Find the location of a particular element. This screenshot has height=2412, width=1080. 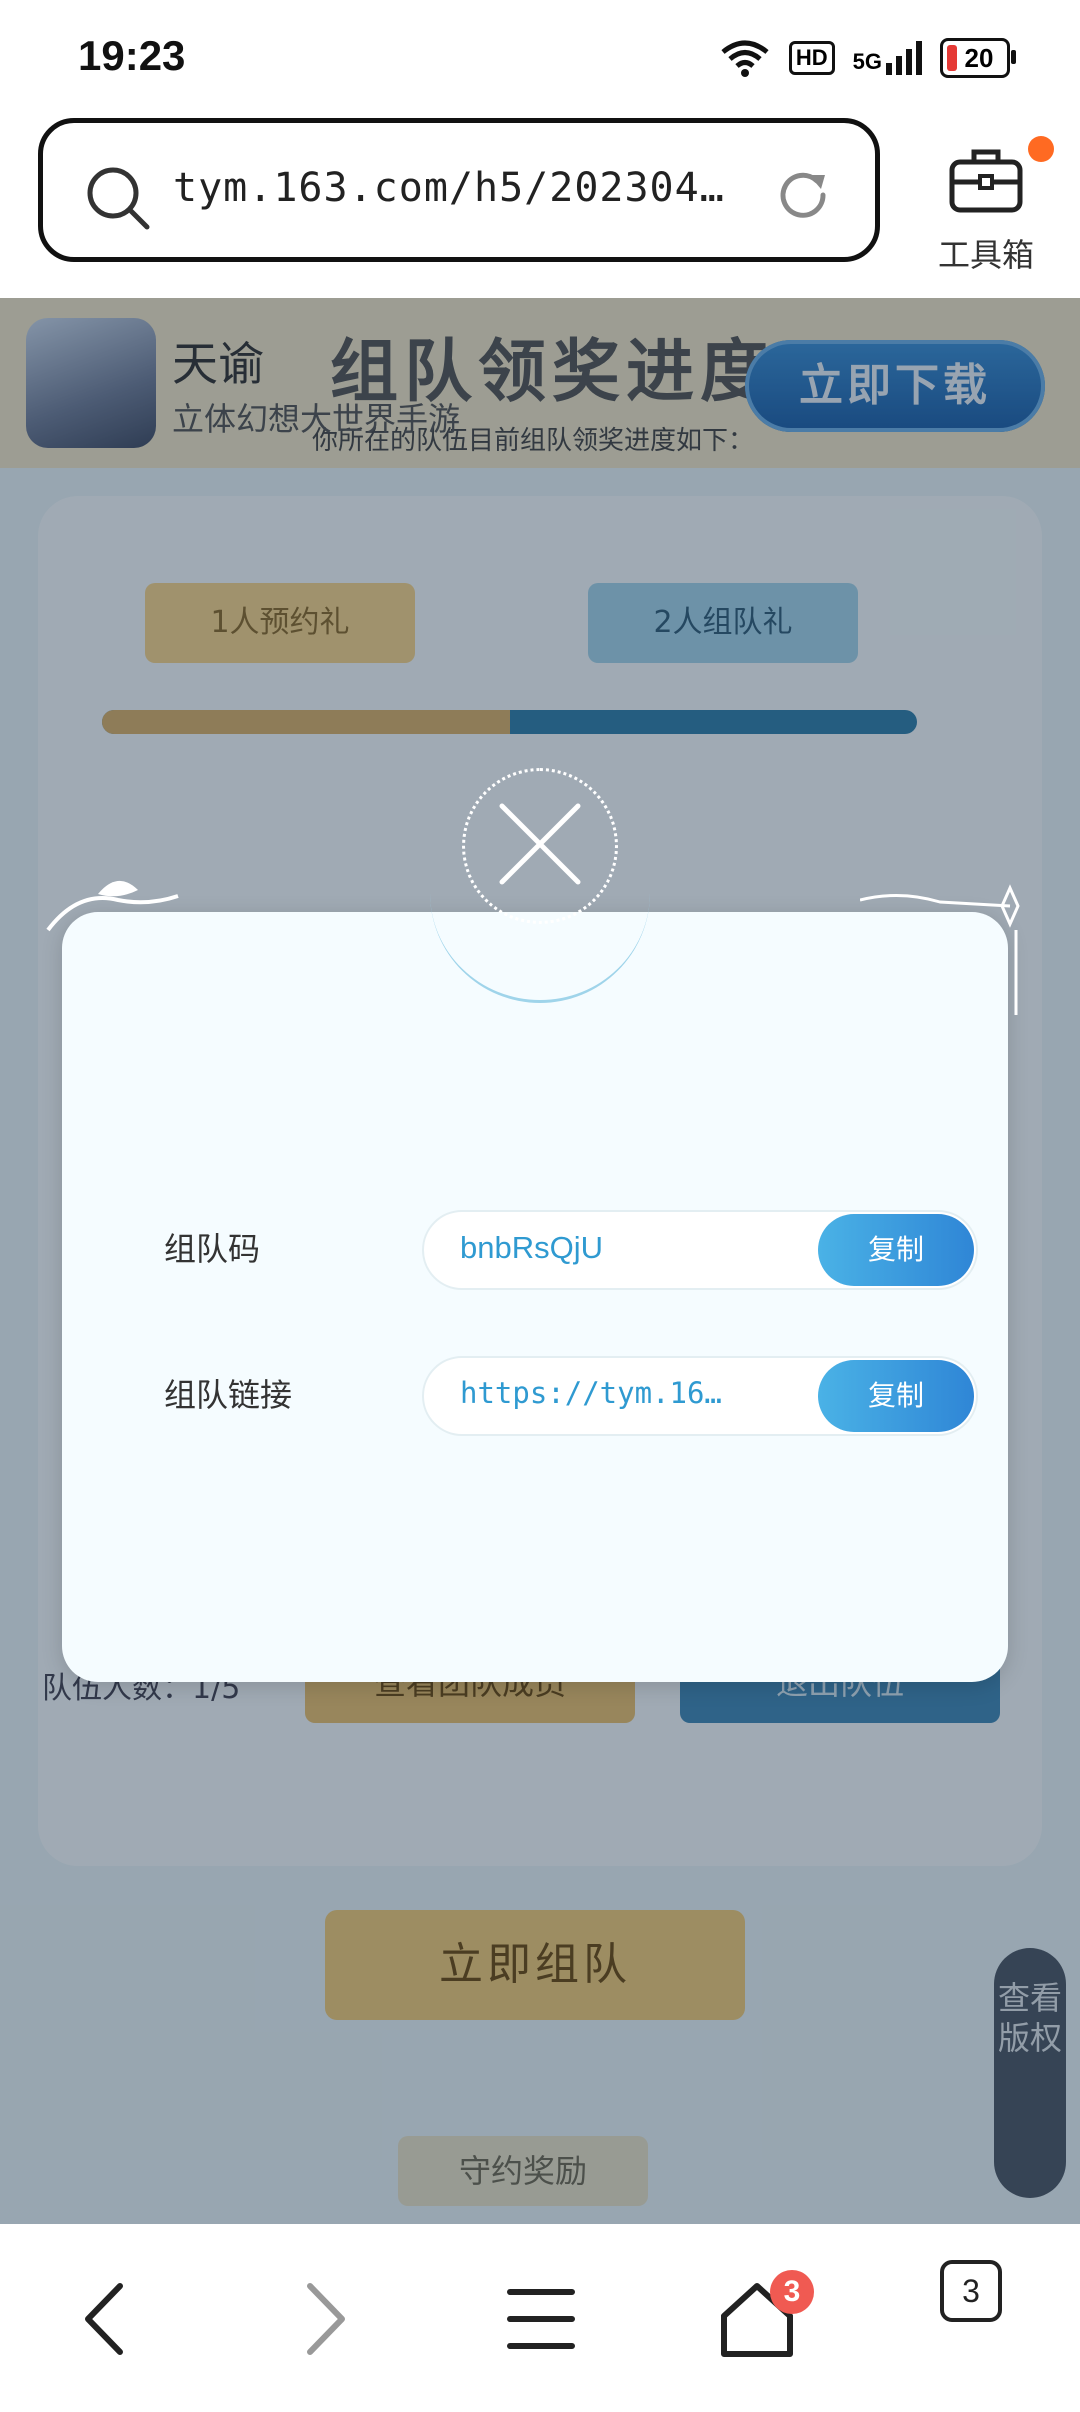

notification-dot is located at coordinates (1041, 149).